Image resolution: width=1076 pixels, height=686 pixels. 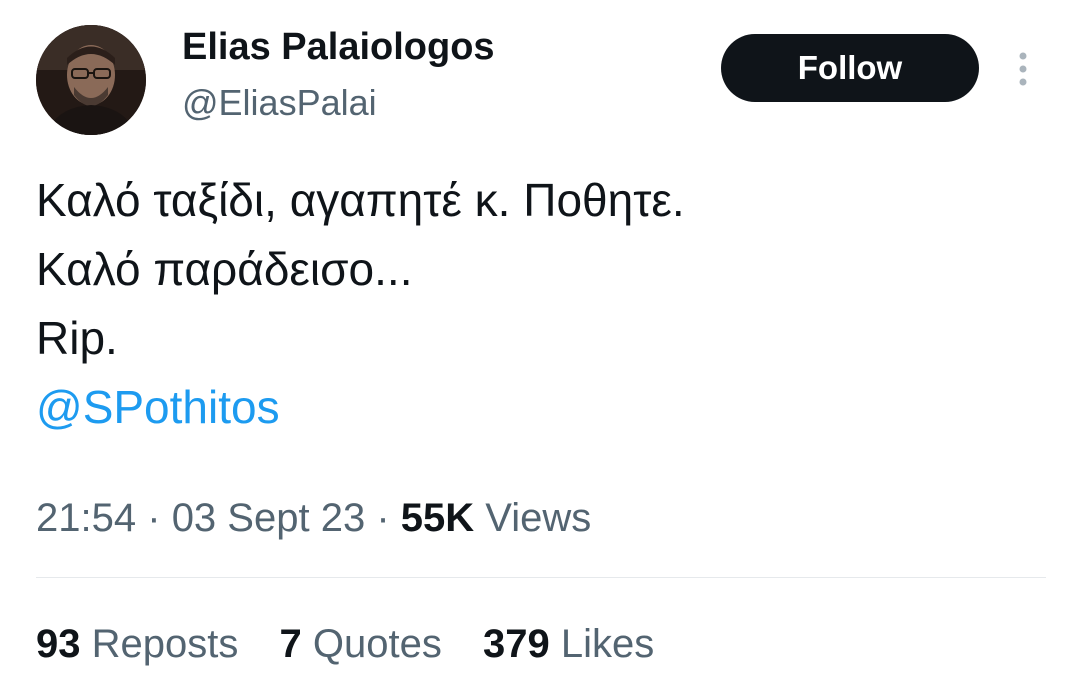 I want to click on quotes-stat: 7 Quotes, so click(x=361, y=644).